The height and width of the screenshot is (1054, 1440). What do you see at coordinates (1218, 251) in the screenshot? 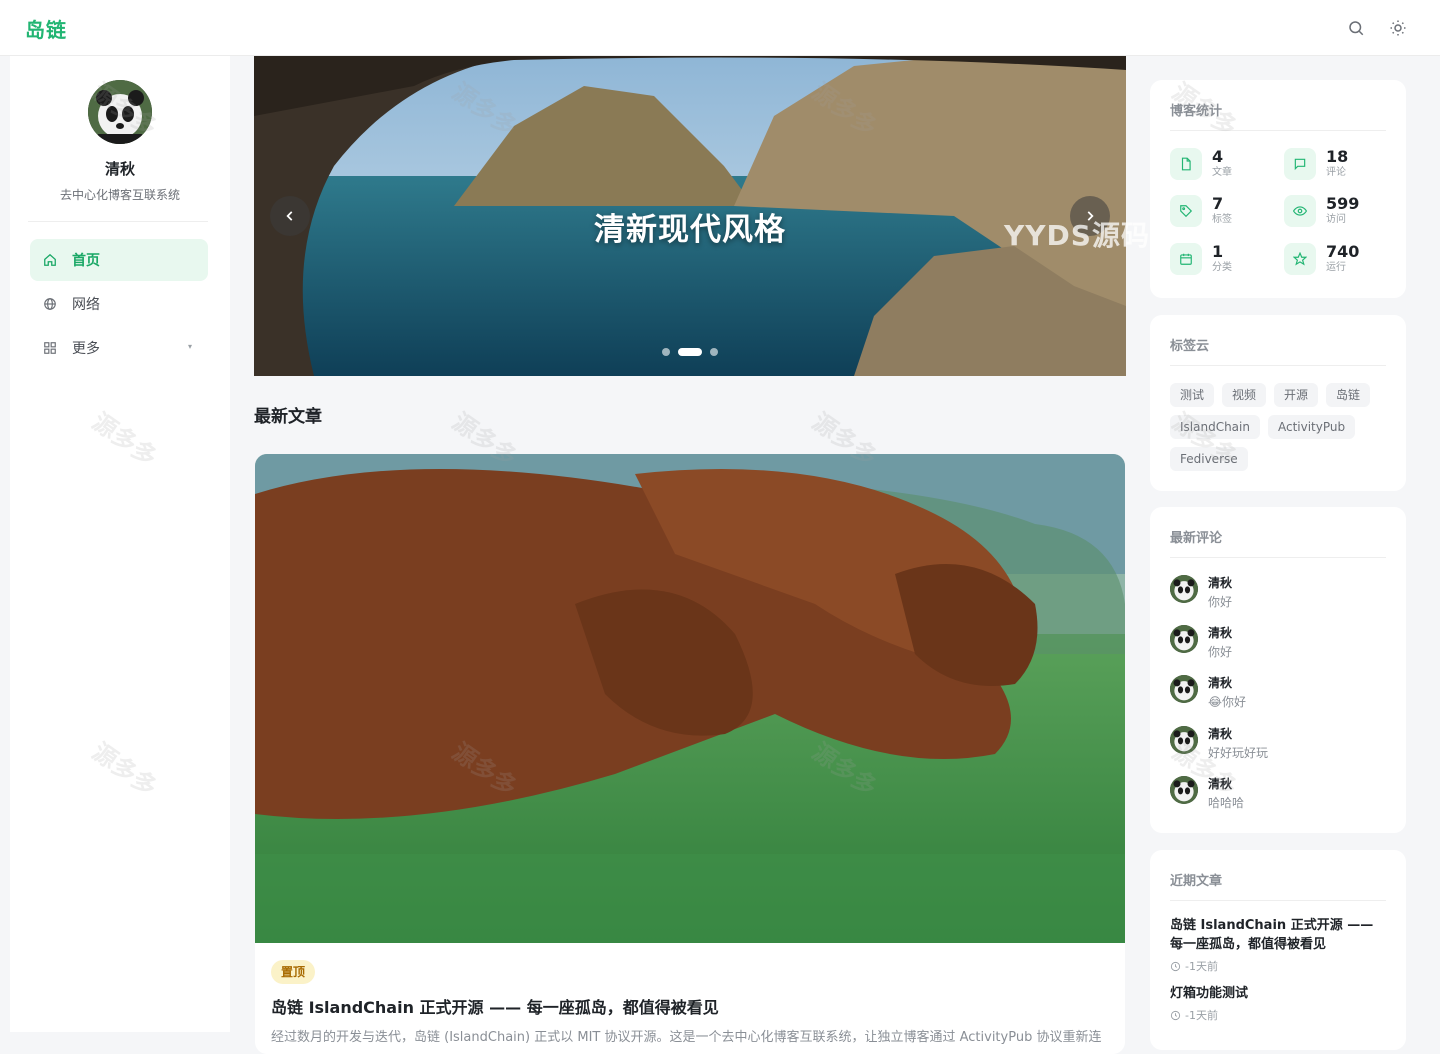
I see `stat-value: 1` at bounding box center [1218, 251].